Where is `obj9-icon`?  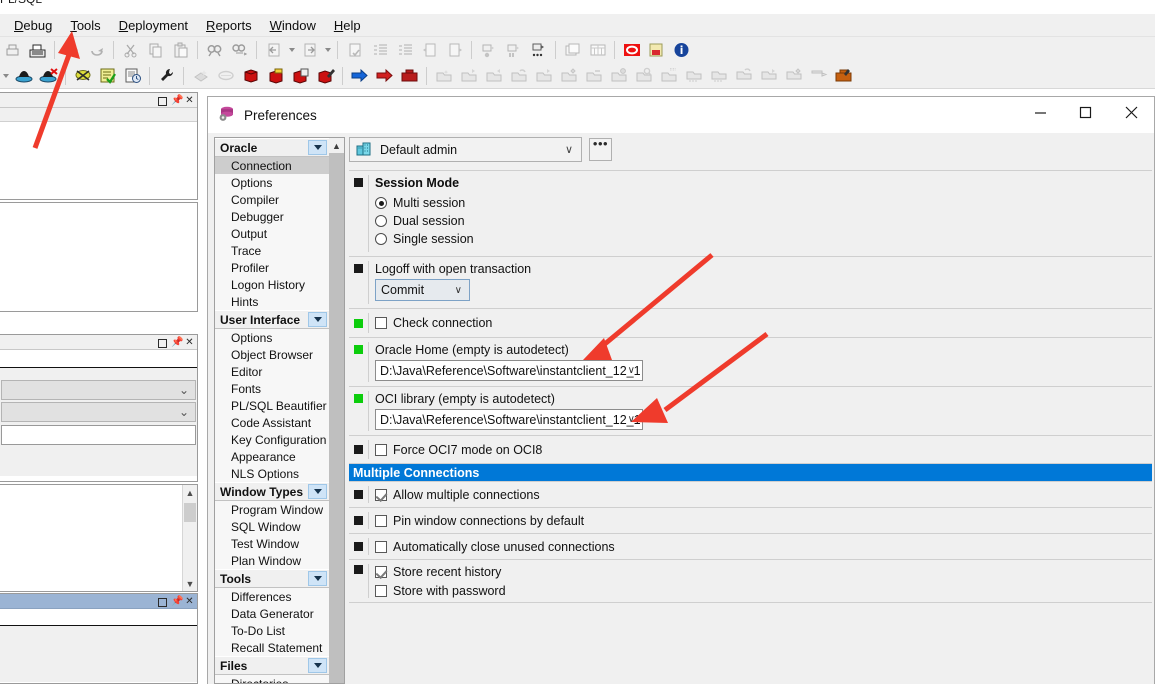 obj9-icon is located at coordinates (643, 76).